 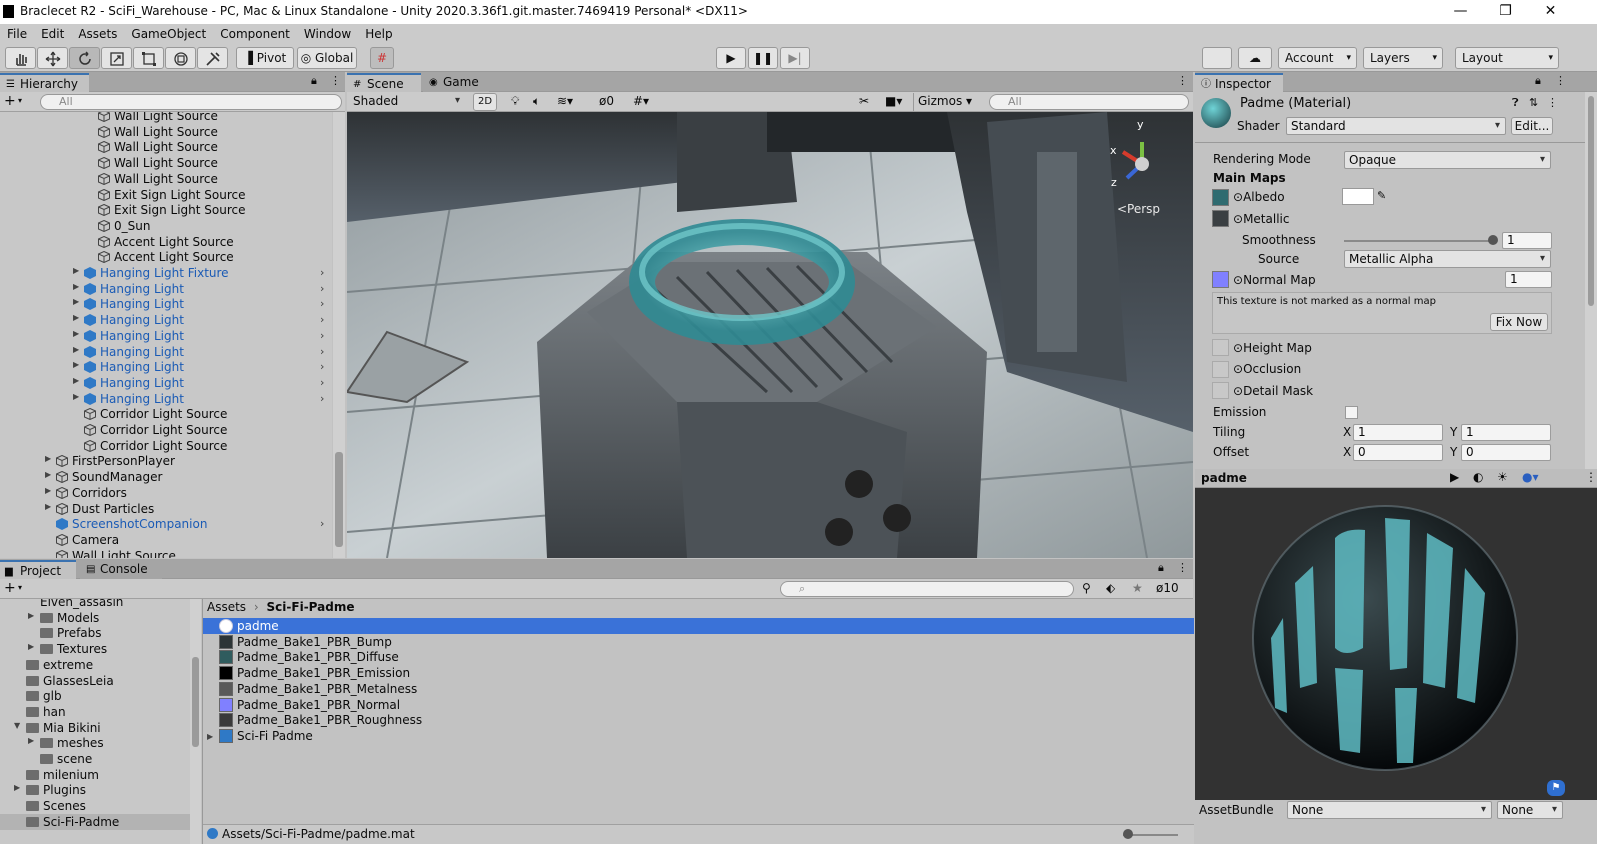 I want to click on project-folder-item: Scenes, so click(x=56, y=806).